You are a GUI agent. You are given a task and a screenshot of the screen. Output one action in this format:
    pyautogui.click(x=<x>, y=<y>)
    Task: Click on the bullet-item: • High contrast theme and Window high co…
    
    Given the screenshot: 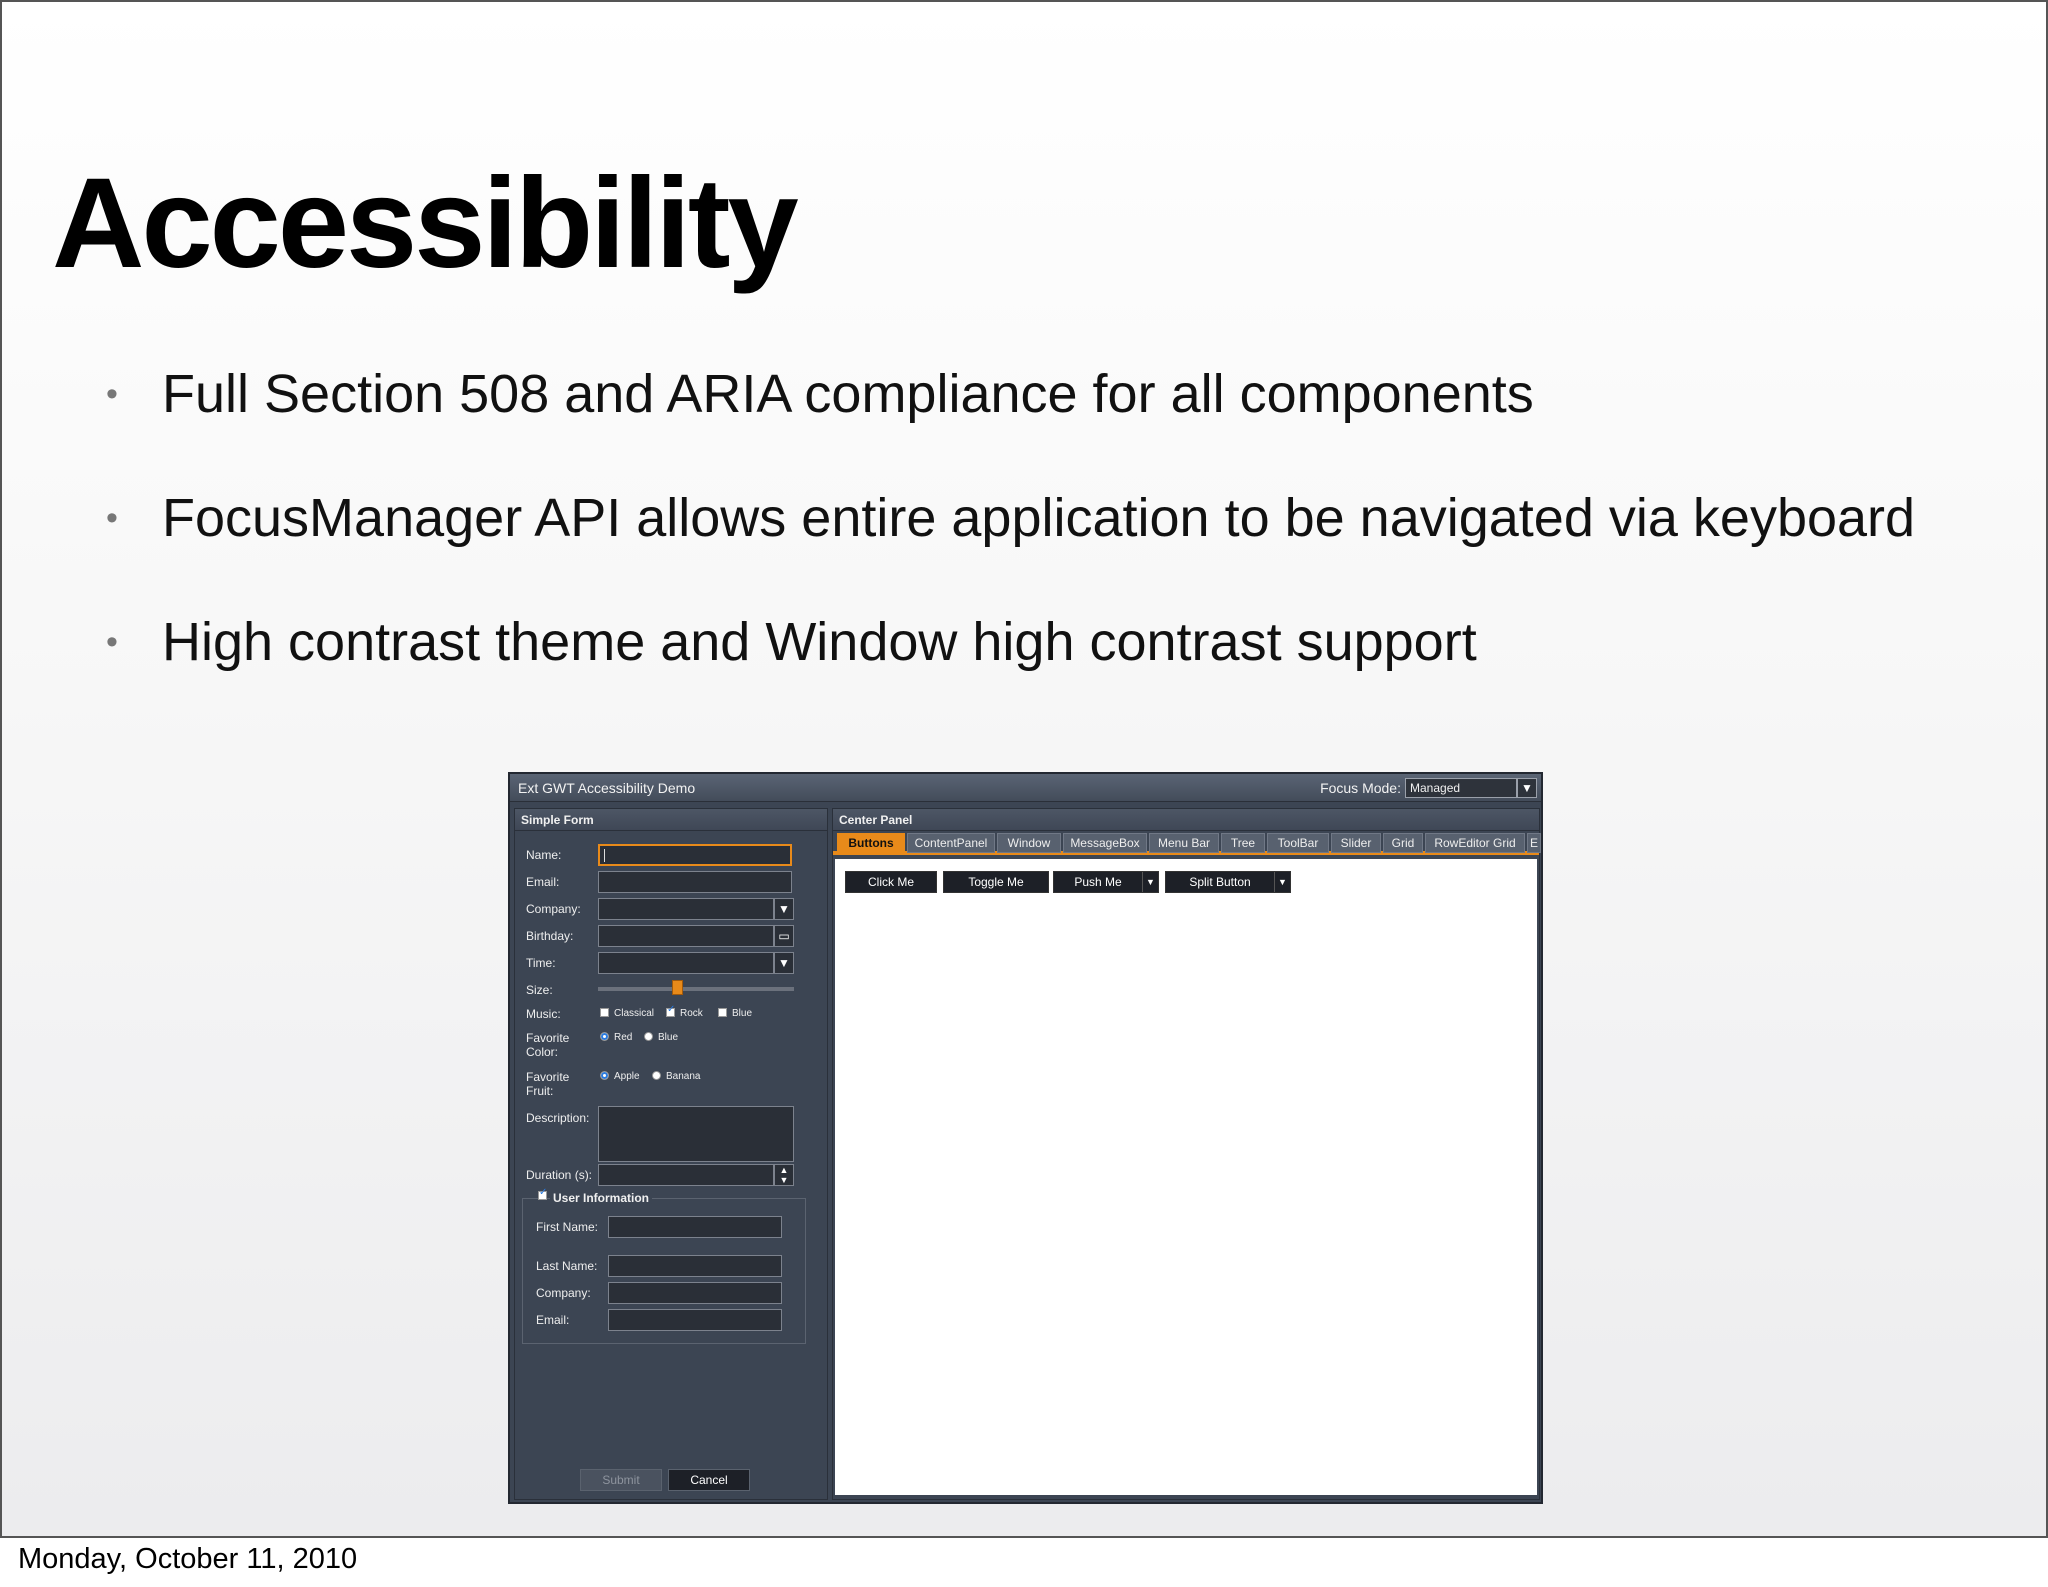 What is the action you would take?
    pyautogui.click(x=1056, y=674)
    